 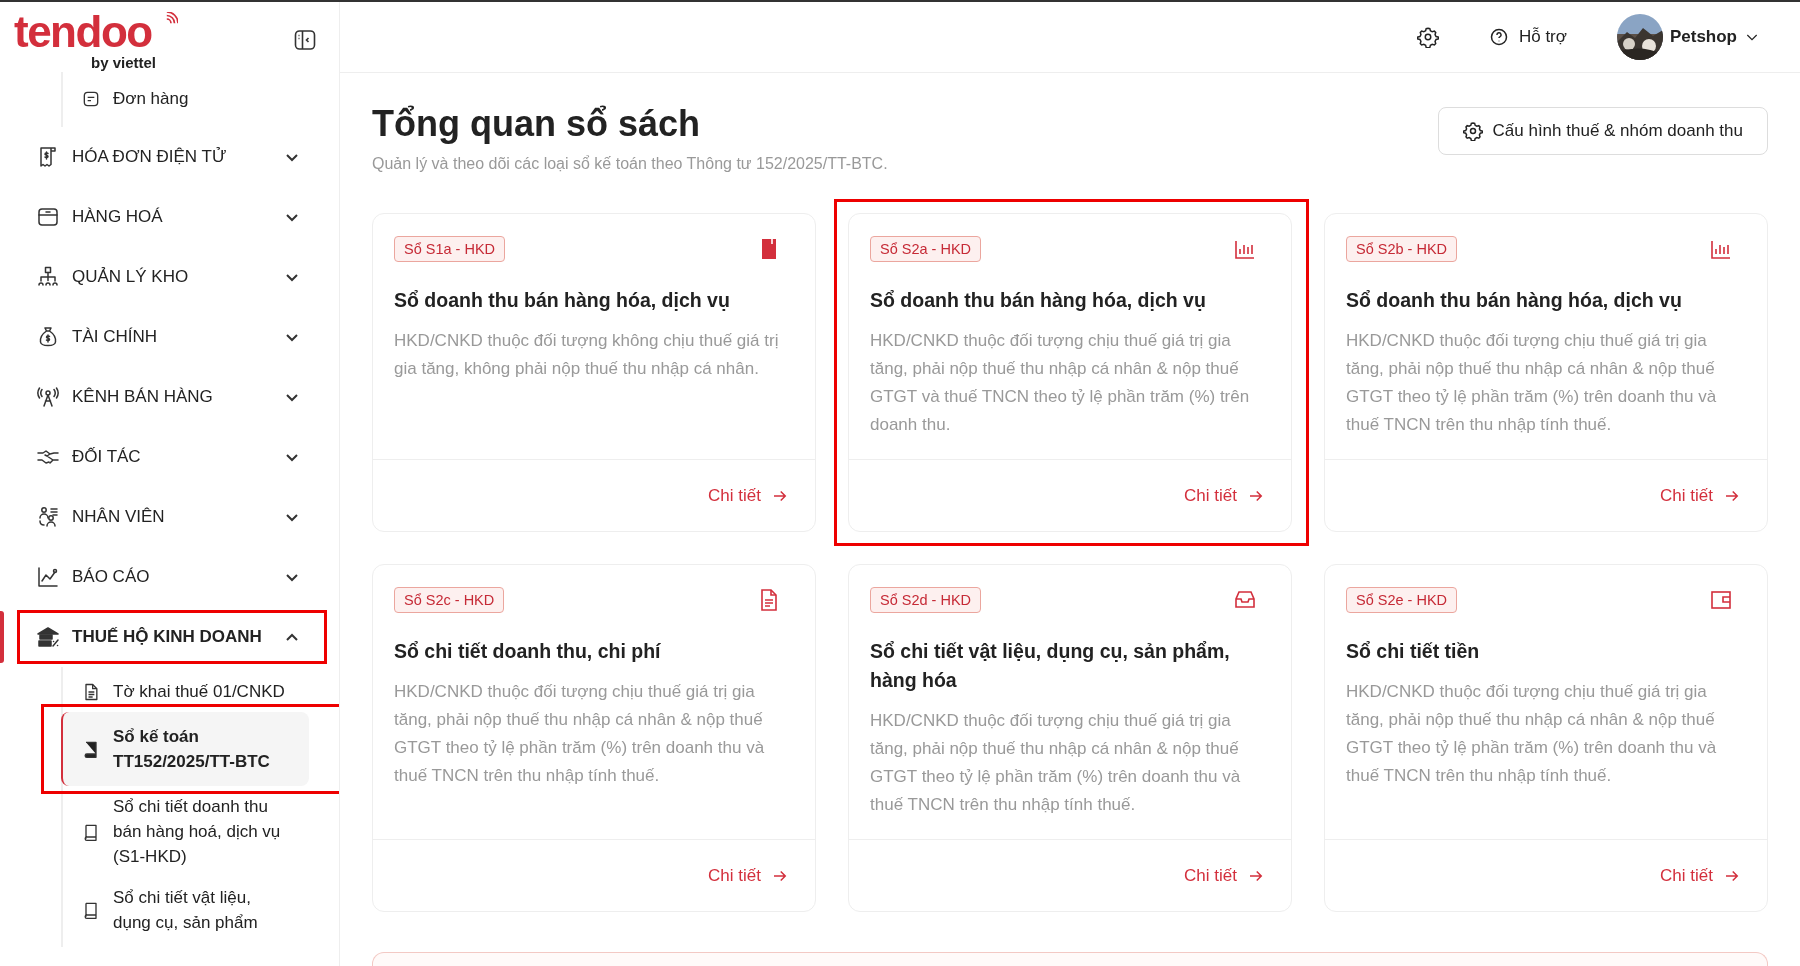 What do you see at coordinates (169, 577) in the screenshot?
I see `sidebar-item: BÁO CÁO` at bounding box center [169, 577].